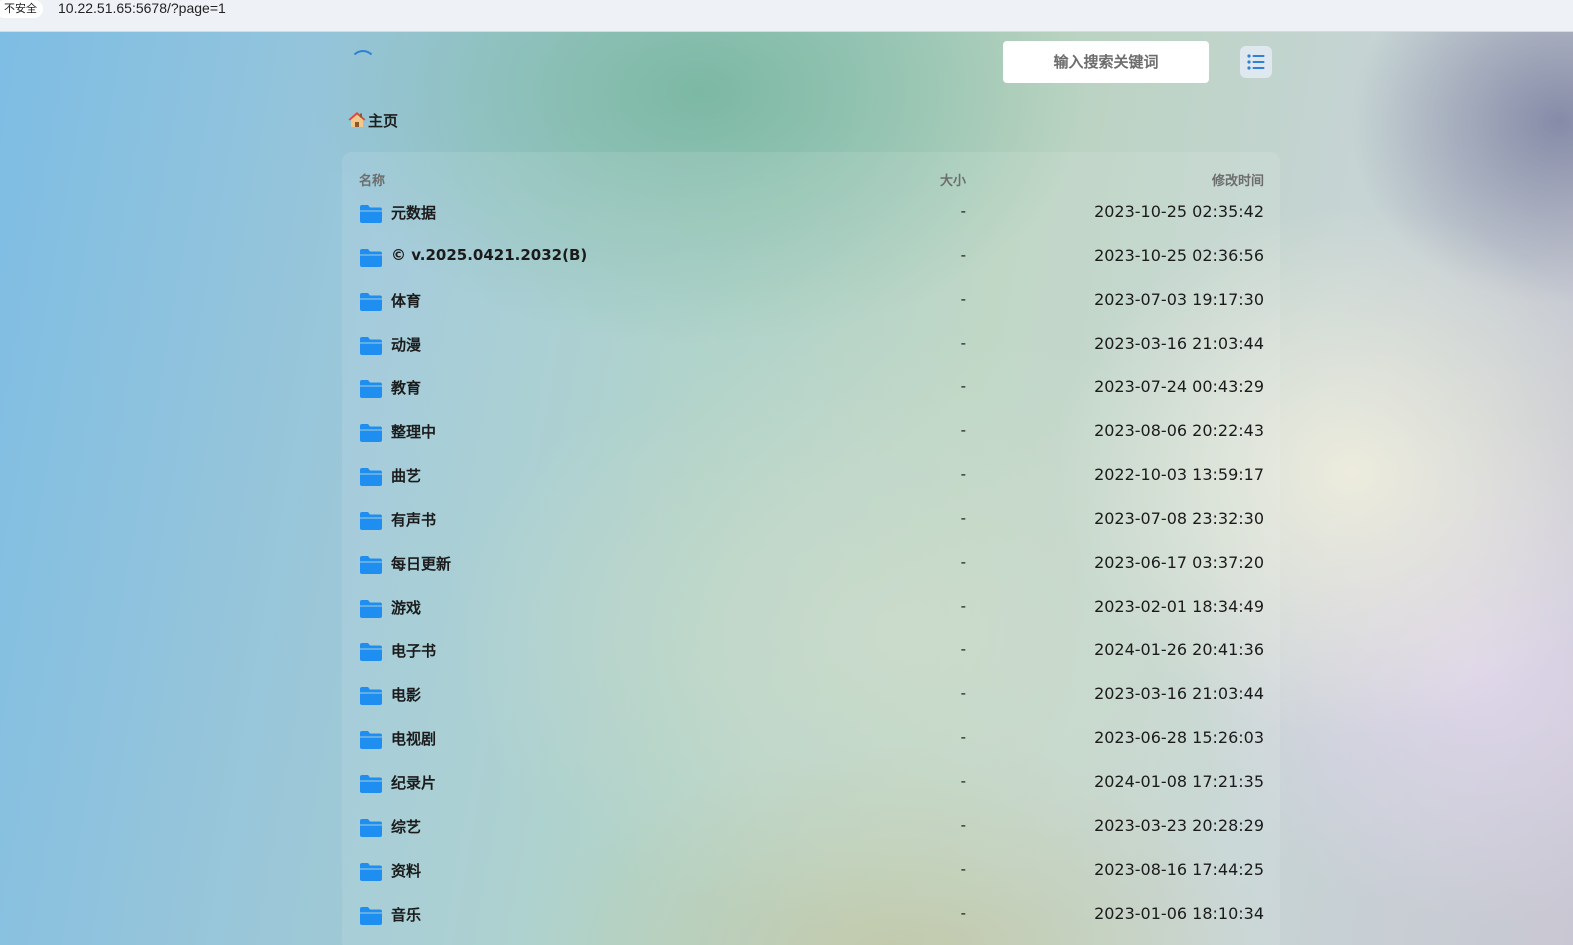 This screenshot has height=945, width=1573. I want to click on file-name: 曲艺, so click(406, 475).